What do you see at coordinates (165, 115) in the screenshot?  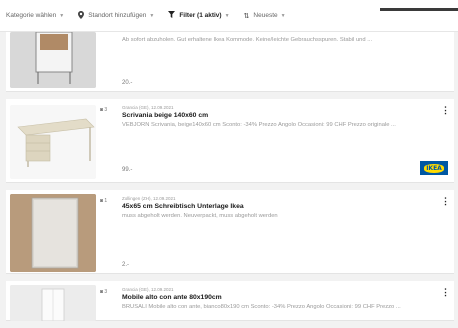 I see `listing-title: Scrivania beige 140x60 cm` at bounding box center [165, 115].